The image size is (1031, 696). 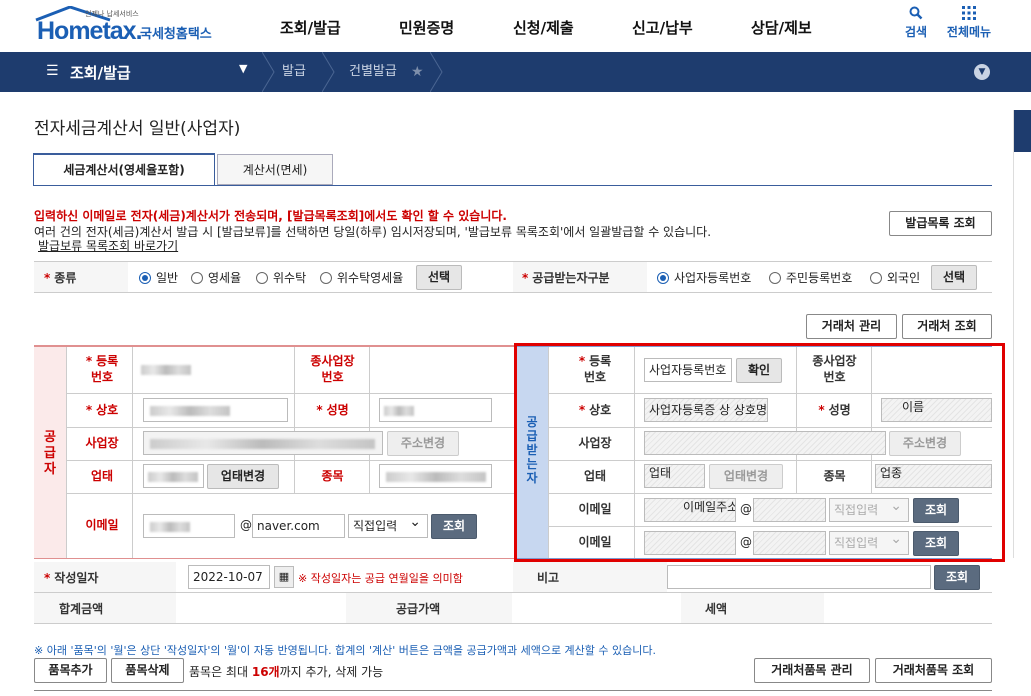 I want to click on favorite-star-icon: ★, so click(x=417, y=72).